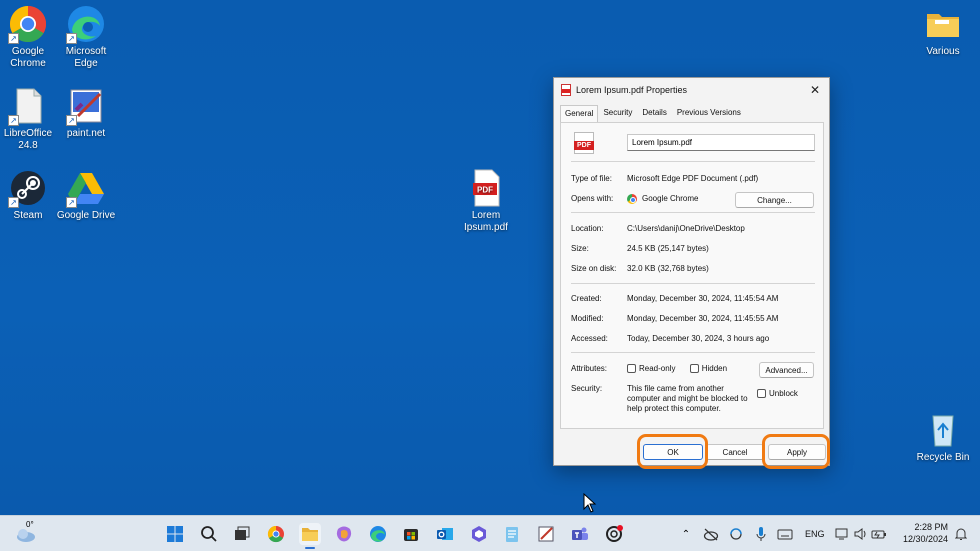  What do you see at coordinates (86, 188) in the screenshot?
I see `google-drive-icon: ↗` at bounding box center [86, 188].